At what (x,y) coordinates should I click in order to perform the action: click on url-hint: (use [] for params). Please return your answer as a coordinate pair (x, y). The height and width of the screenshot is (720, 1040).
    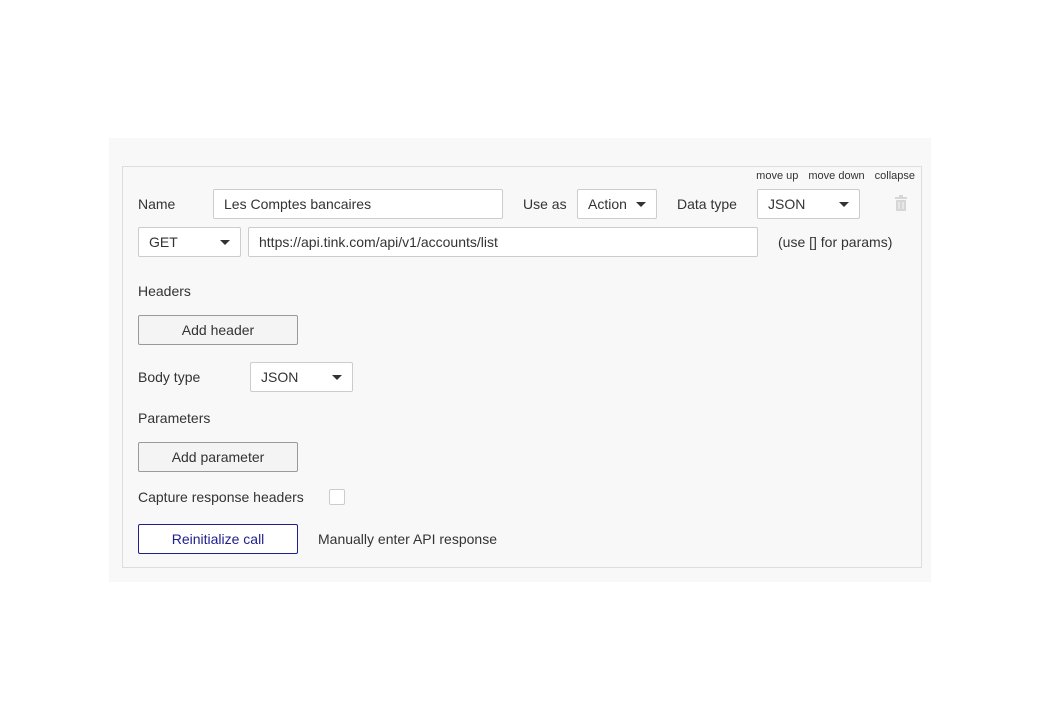
    Looking at the image, I should click on (835, 242).